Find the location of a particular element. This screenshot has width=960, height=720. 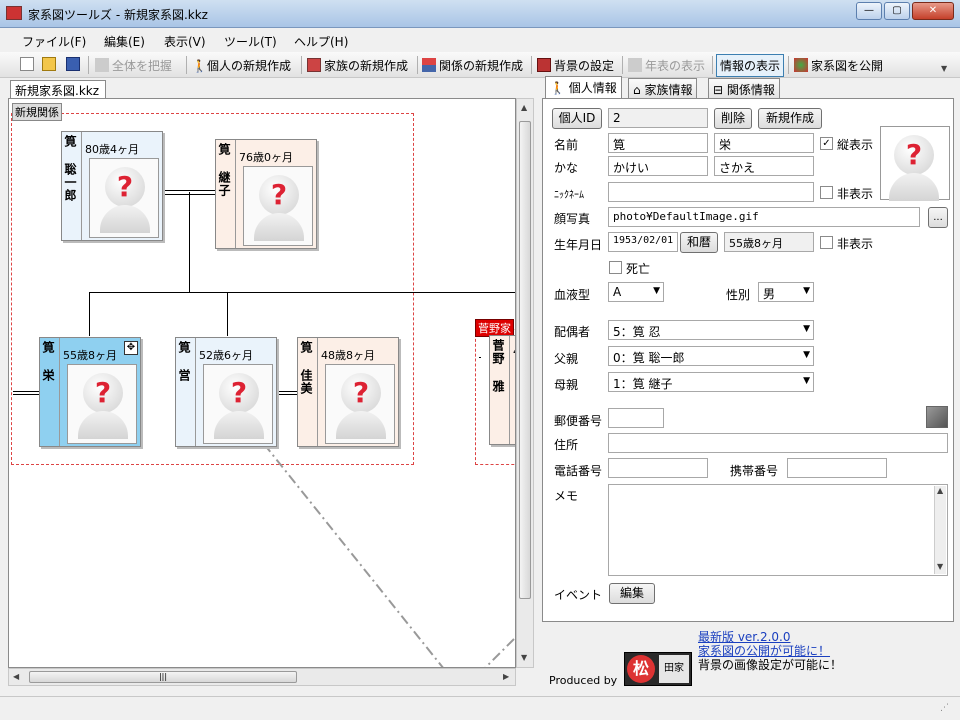

sex-select: 男 ▼ is located at coordinates (786, 292).